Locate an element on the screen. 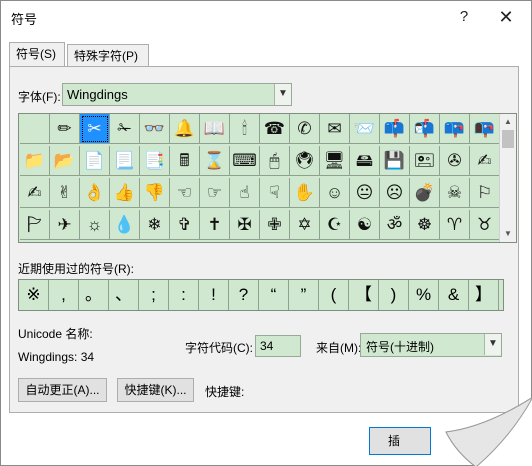 The height and width of the screenshot is (466, 532). symbol-cell: 🔔 is located at coordinates (185, 129).